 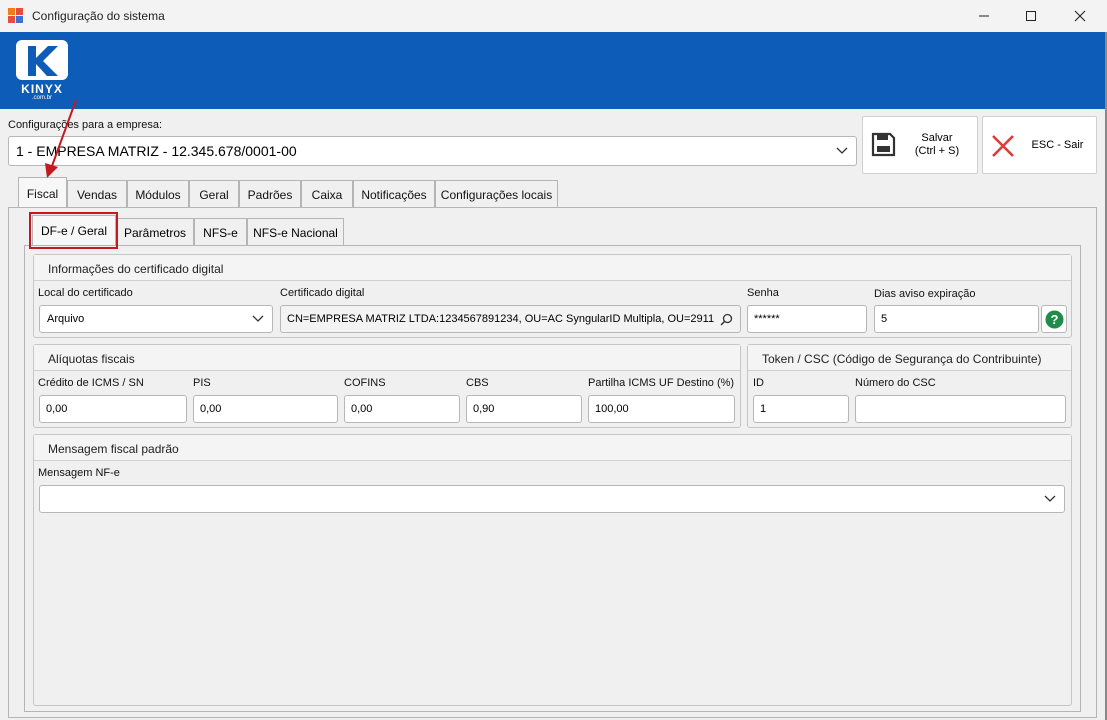 I want to click on pis-field: 0,00, so click(x=265, y=409).